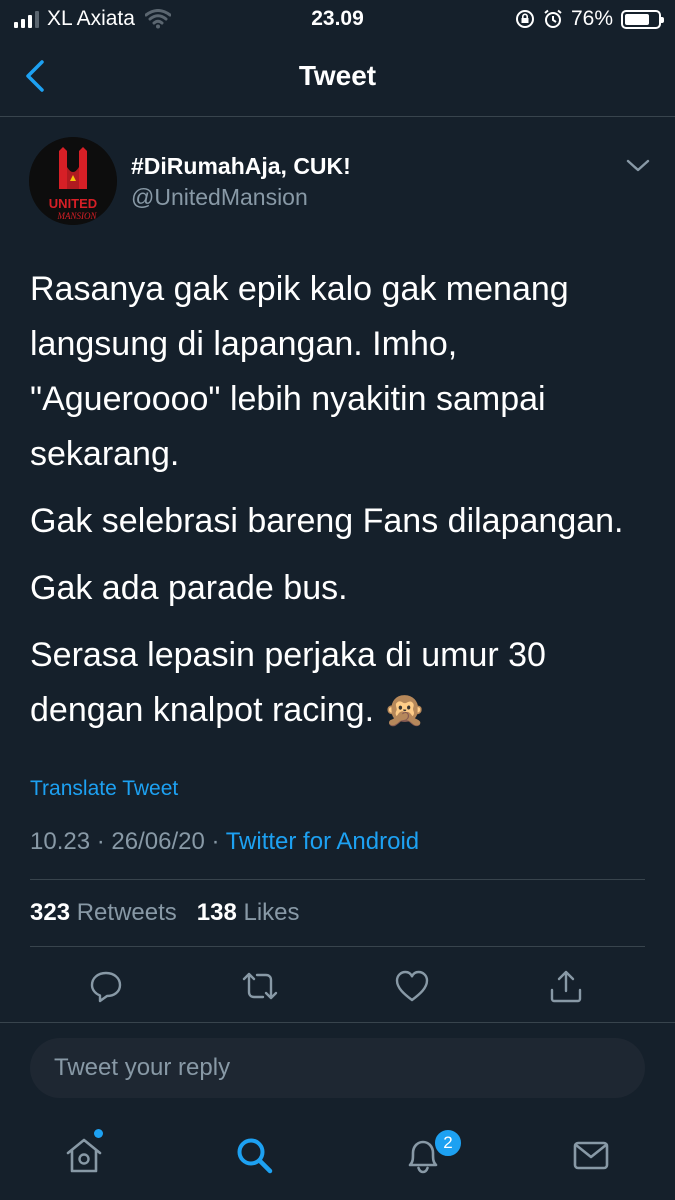 The height and width of the screenshot is (1200, 675). Describe the element at coordinates (322, 841) in the screenshot. I see `tweet-source-link: Twitter for Android` at that location.